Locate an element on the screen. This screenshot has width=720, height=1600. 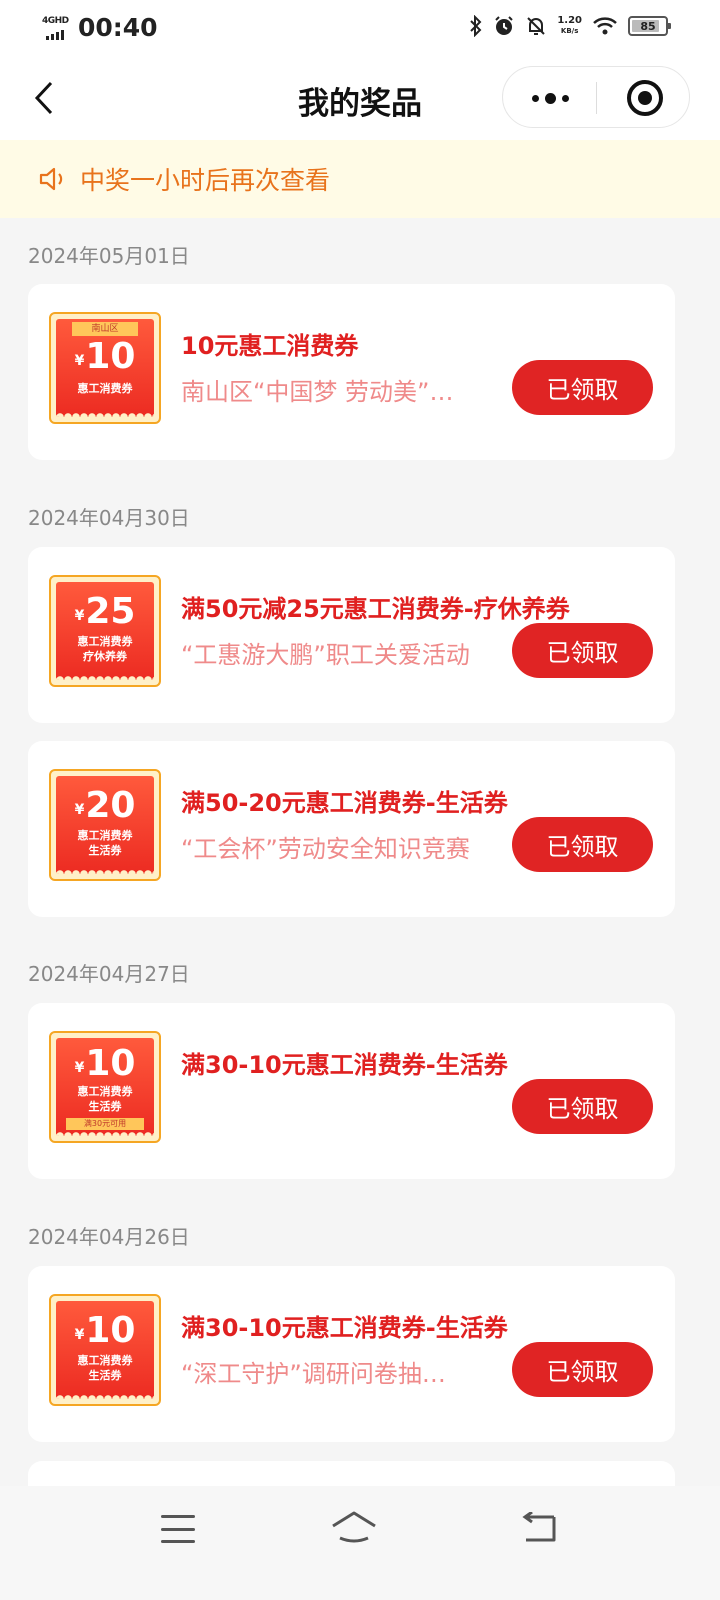
date-header: 2024年04月30日 is located at coordinates (109, 518).